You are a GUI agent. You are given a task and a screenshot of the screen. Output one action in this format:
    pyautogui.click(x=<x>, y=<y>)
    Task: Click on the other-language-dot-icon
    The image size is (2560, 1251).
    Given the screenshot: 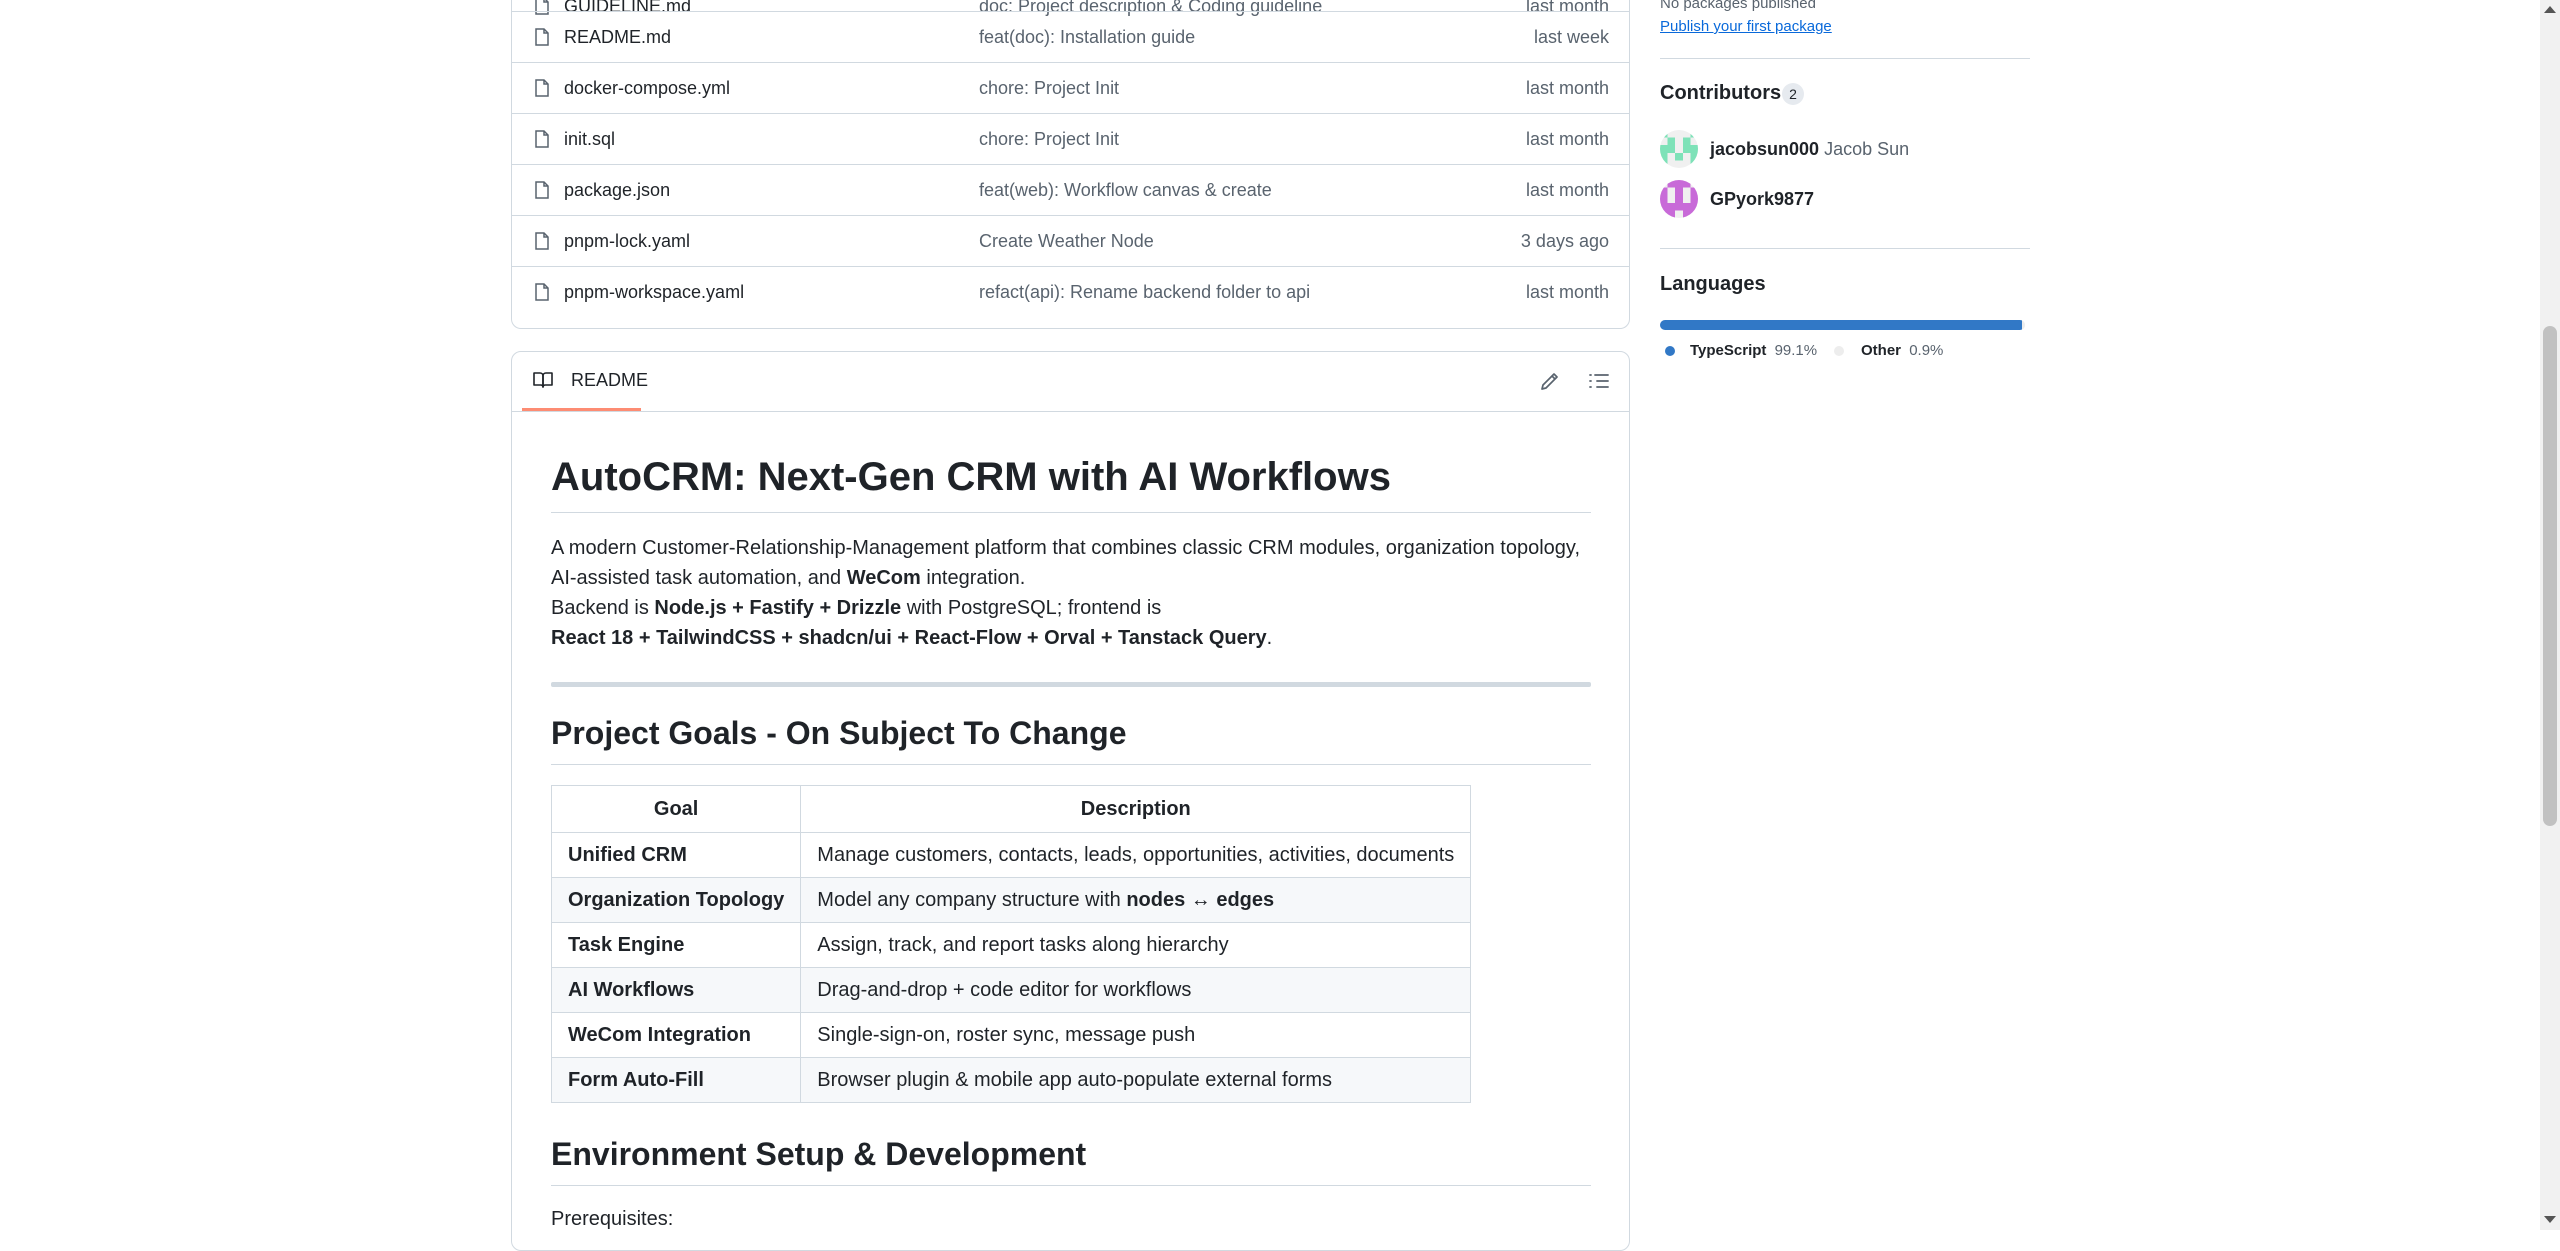 What is the action you would take?
    pyautogui.click(x=1839, y=351)
    